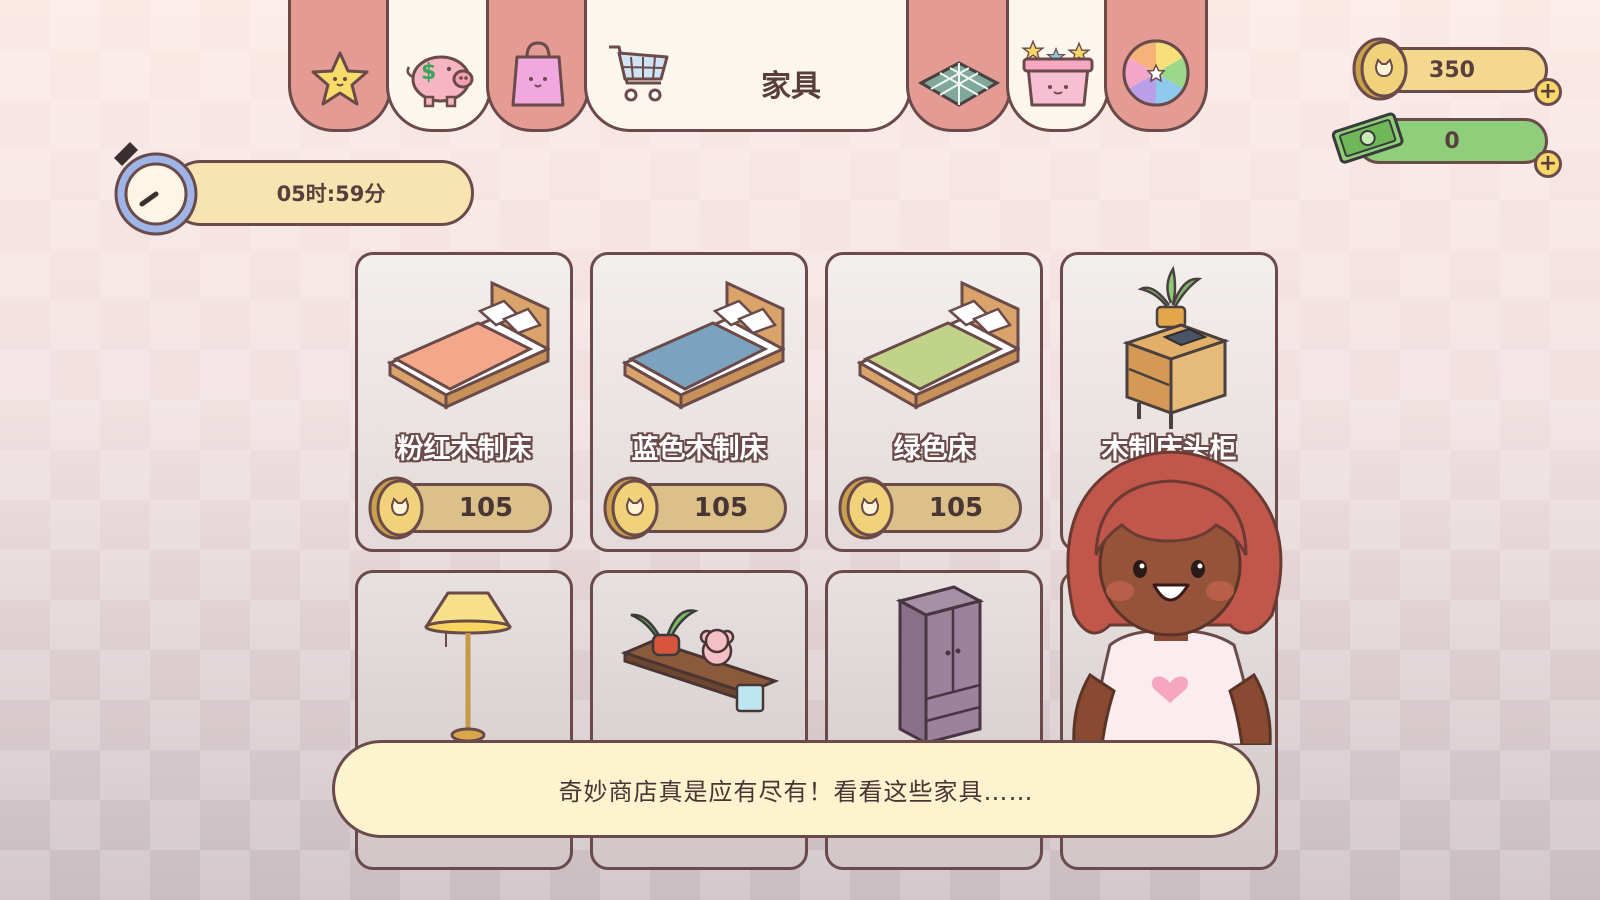  Describe the element at coordinates (1367, 138) in the screenshot. I see `cash-bill-icon` at that location.